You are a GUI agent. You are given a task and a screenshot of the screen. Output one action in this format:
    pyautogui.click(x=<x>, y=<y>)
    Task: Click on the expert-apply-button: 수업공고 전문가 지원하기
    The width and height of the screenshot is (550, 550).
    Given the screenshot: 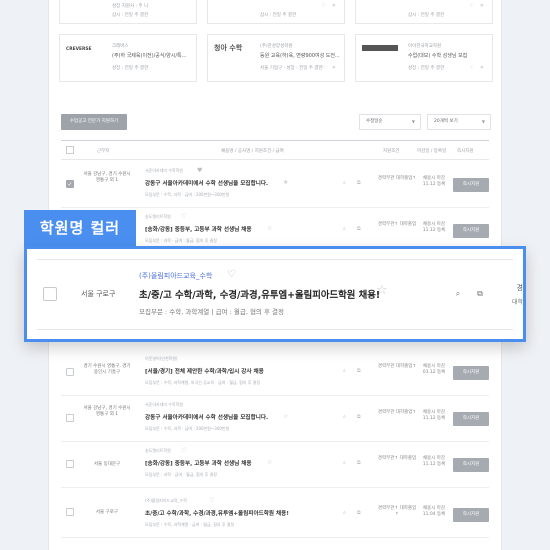 What is the action you would take?
    pyautogui.click(x=94, y=122)
    